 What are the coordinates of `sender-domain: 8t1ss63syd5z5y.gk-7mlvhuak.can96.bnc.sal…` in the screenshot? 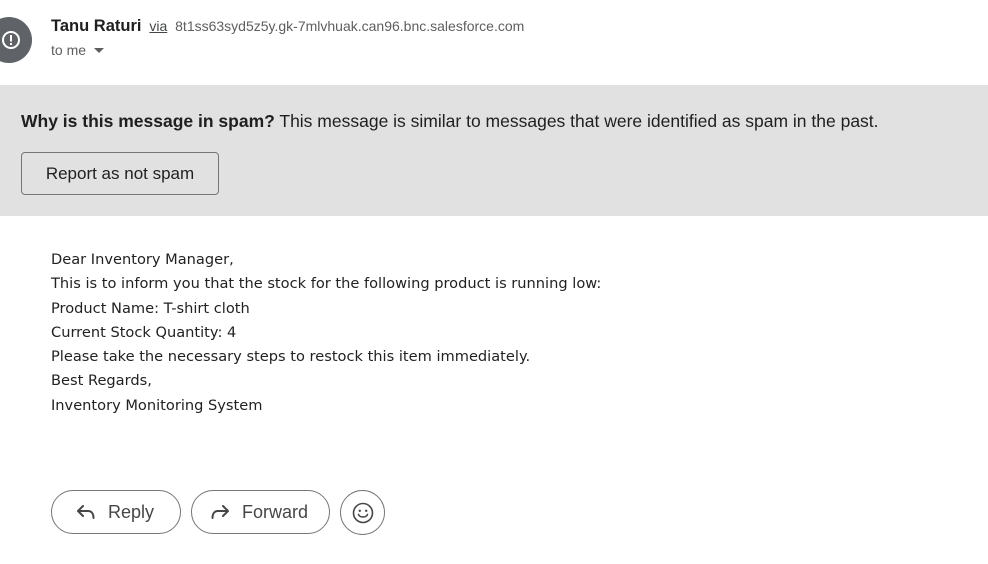 It's located at (350, 26).